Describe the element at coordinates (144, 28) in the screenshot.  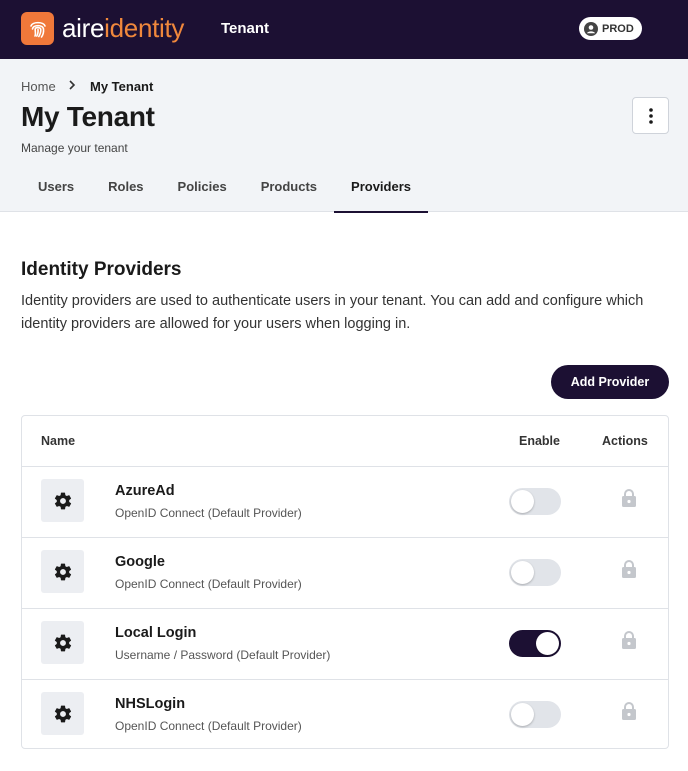
I see `brand-part-2: identity` at that location.